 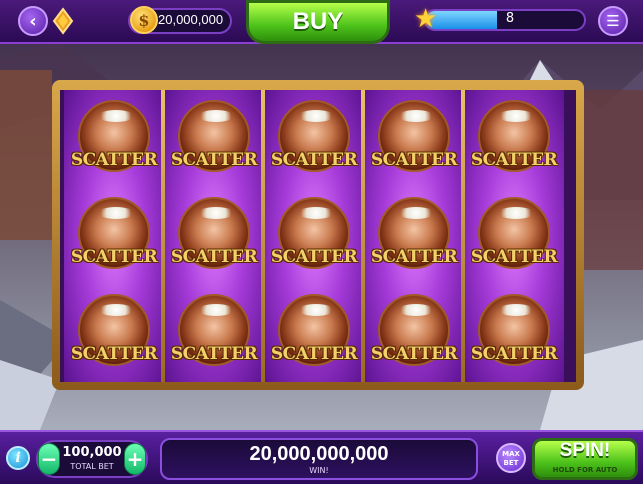 I want to click on spin-sublabel: HOLD FOR AUTO, so click(x=585, y=470).